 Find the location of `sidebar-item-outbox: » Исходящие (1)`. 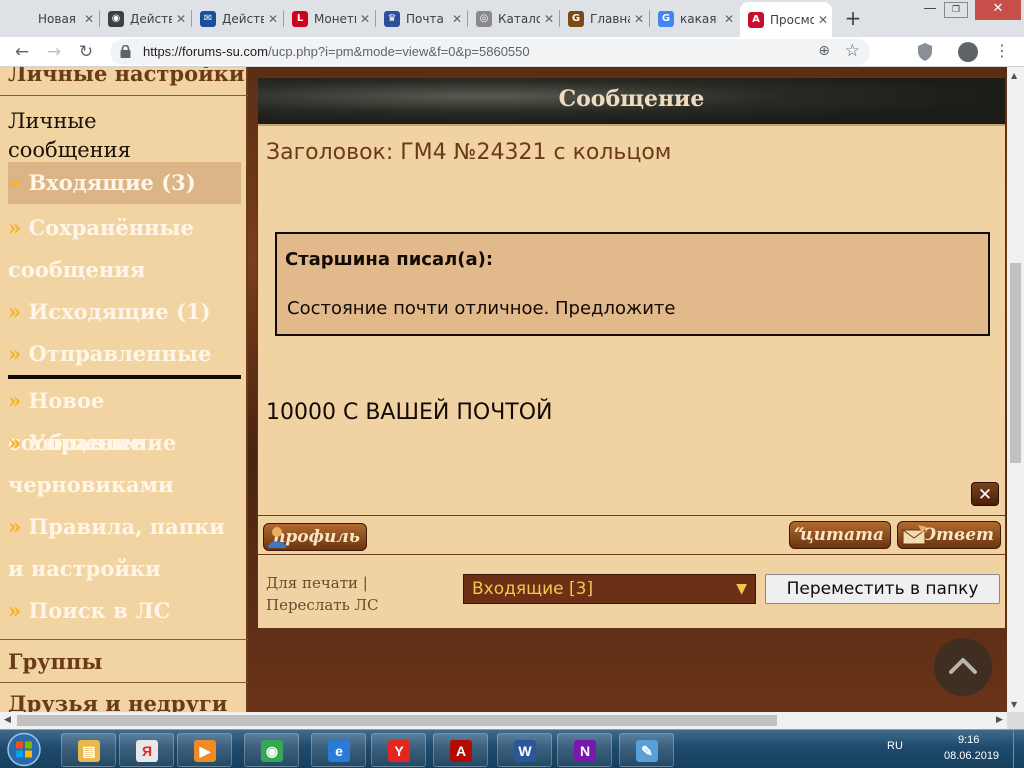

sidebar-item-outbox: » Исходящие (1) is located at coordinates (124, 312).